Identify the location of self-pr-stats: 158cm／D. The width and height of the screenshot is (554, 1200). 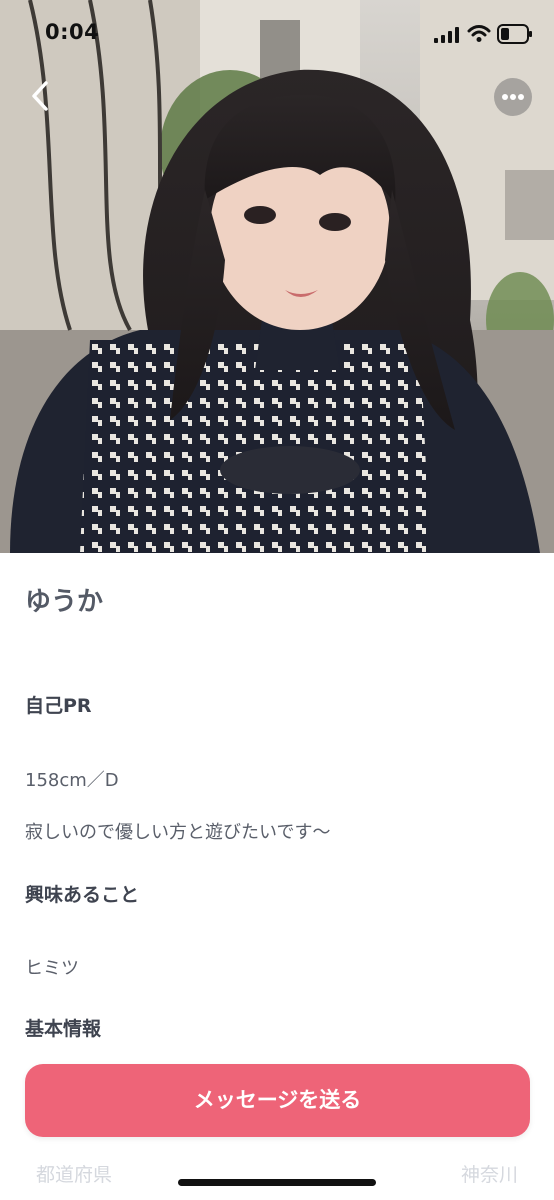
(72, 780).